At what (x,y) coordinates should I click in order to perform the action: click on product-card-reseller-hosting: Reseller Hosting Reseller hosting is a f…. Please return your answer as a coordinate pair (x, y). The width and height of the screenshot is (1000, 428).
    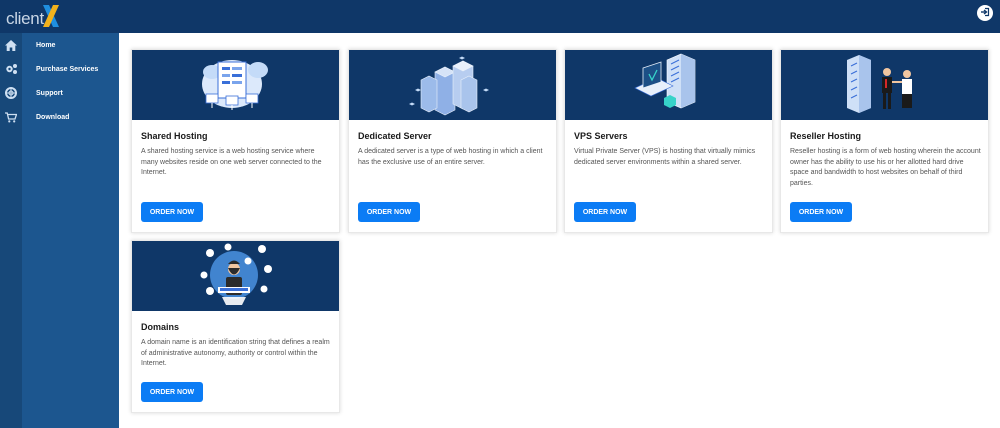
    Looking at the image, I should click on (884, 141).